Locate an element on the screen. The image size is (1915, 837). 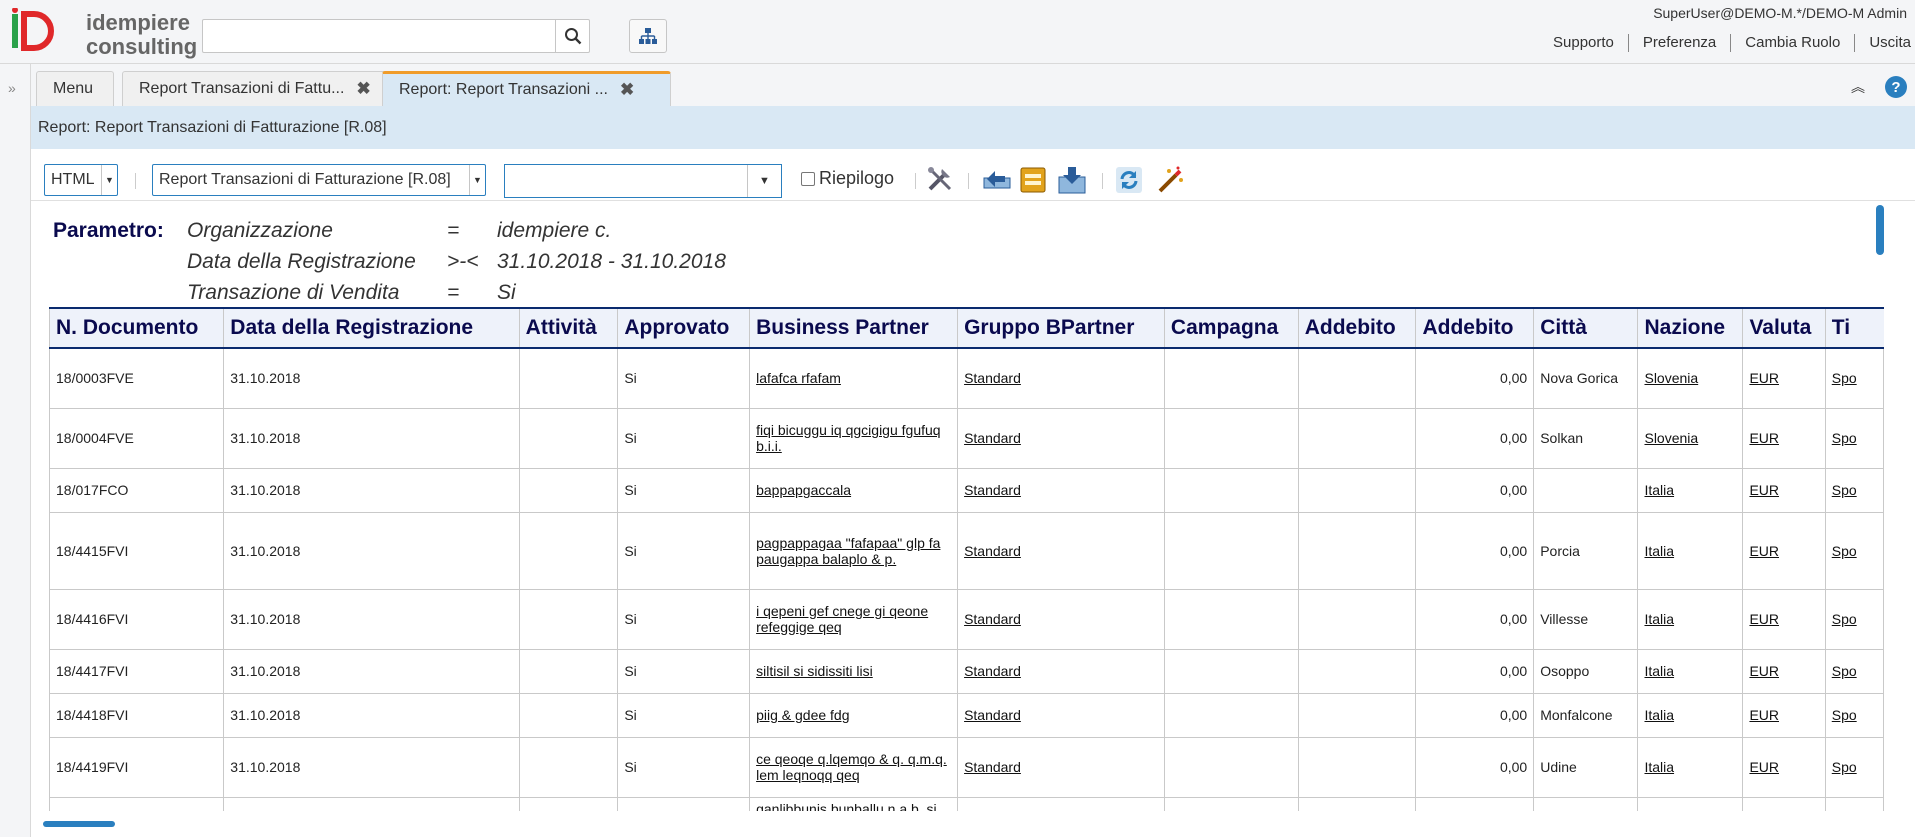
export-icon is located at coordinates (1071, 180).